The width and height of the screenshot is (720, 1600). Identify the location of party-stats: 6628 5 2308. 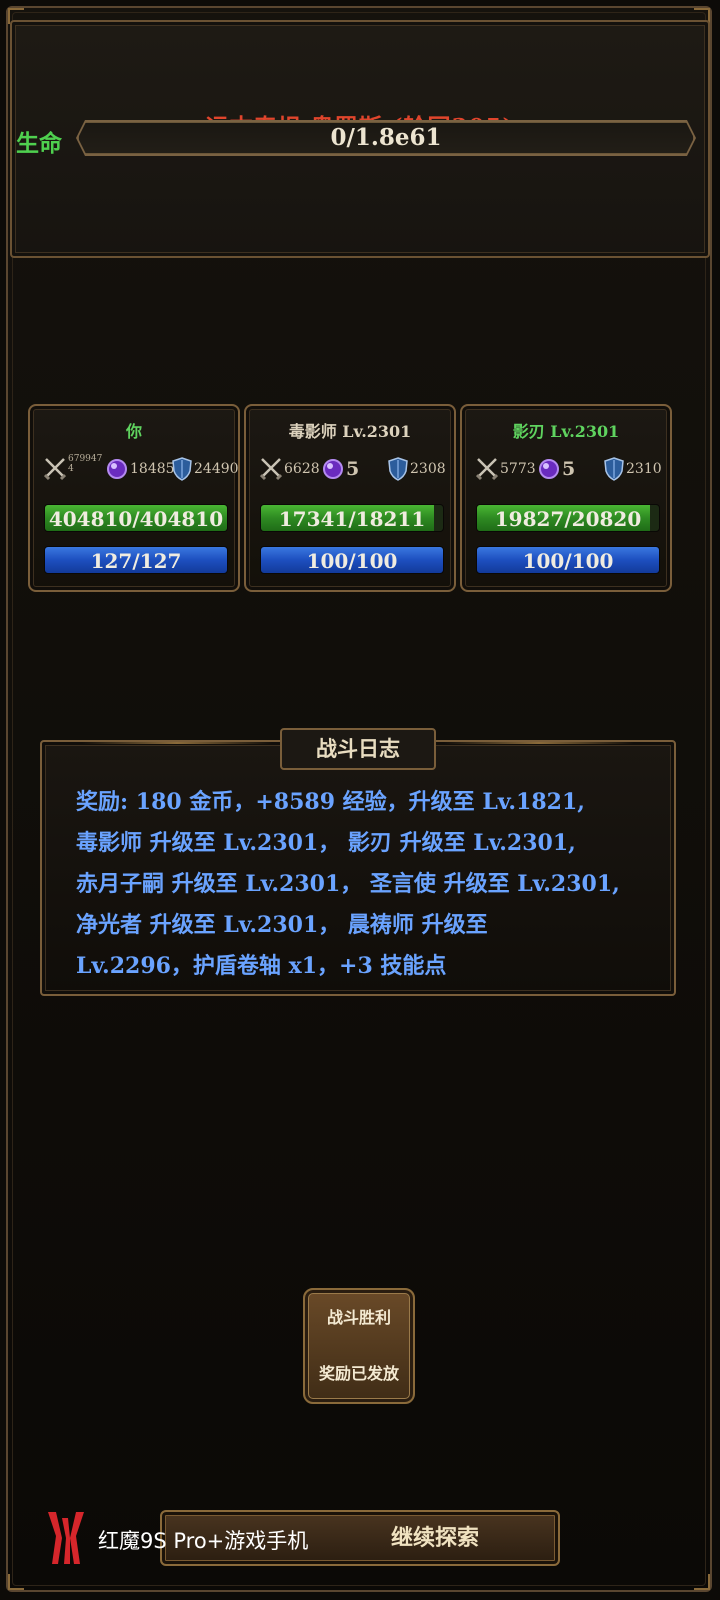
(353, 469).